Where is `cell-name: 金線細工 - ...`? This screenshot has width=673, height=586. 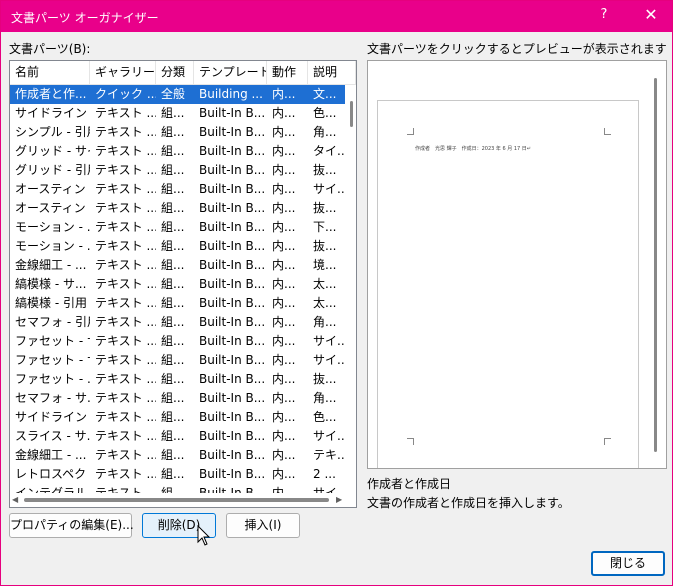
cell-name: 金線細工 - ... is located at coordinates (51, 455).